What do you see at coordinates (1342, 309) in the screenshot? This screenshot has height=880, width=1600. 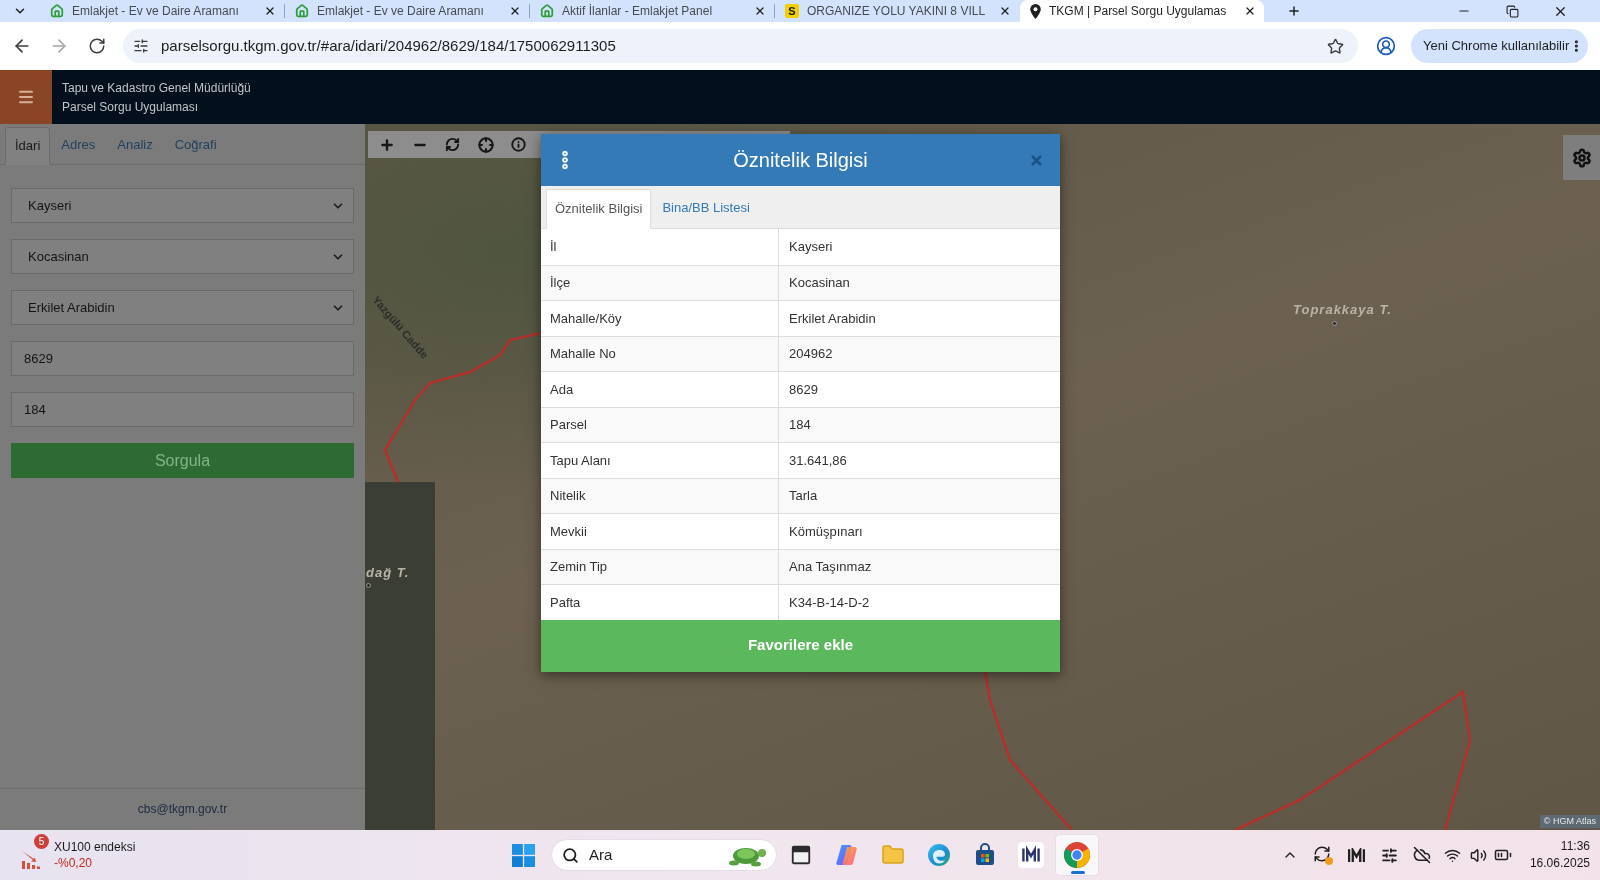 I see `peak-label: Toprakkaya T.` at bounding box center [1342, 309].